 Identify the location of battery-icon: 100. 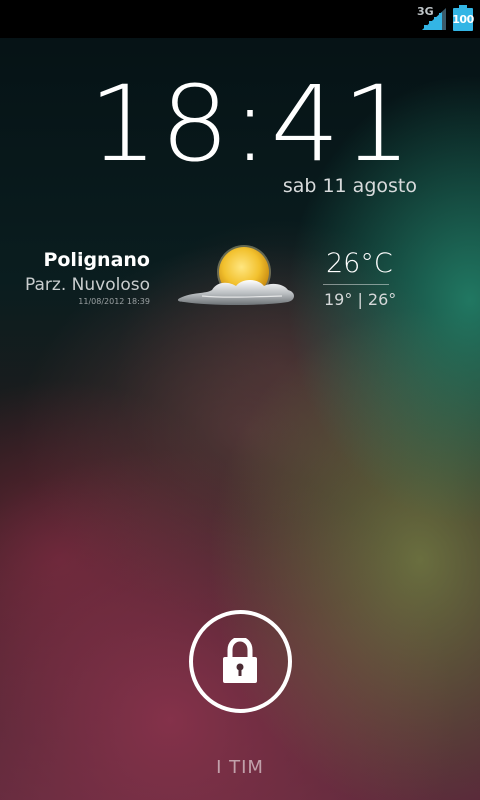
(463, 18).